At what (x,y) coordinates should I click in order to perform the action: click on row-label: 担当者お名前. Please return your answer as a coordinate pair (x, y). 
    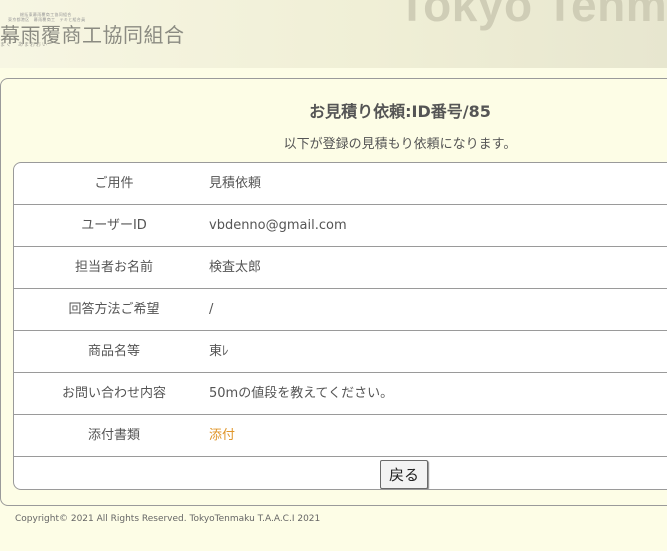
    Looking at the image, I should click on (113, 267).